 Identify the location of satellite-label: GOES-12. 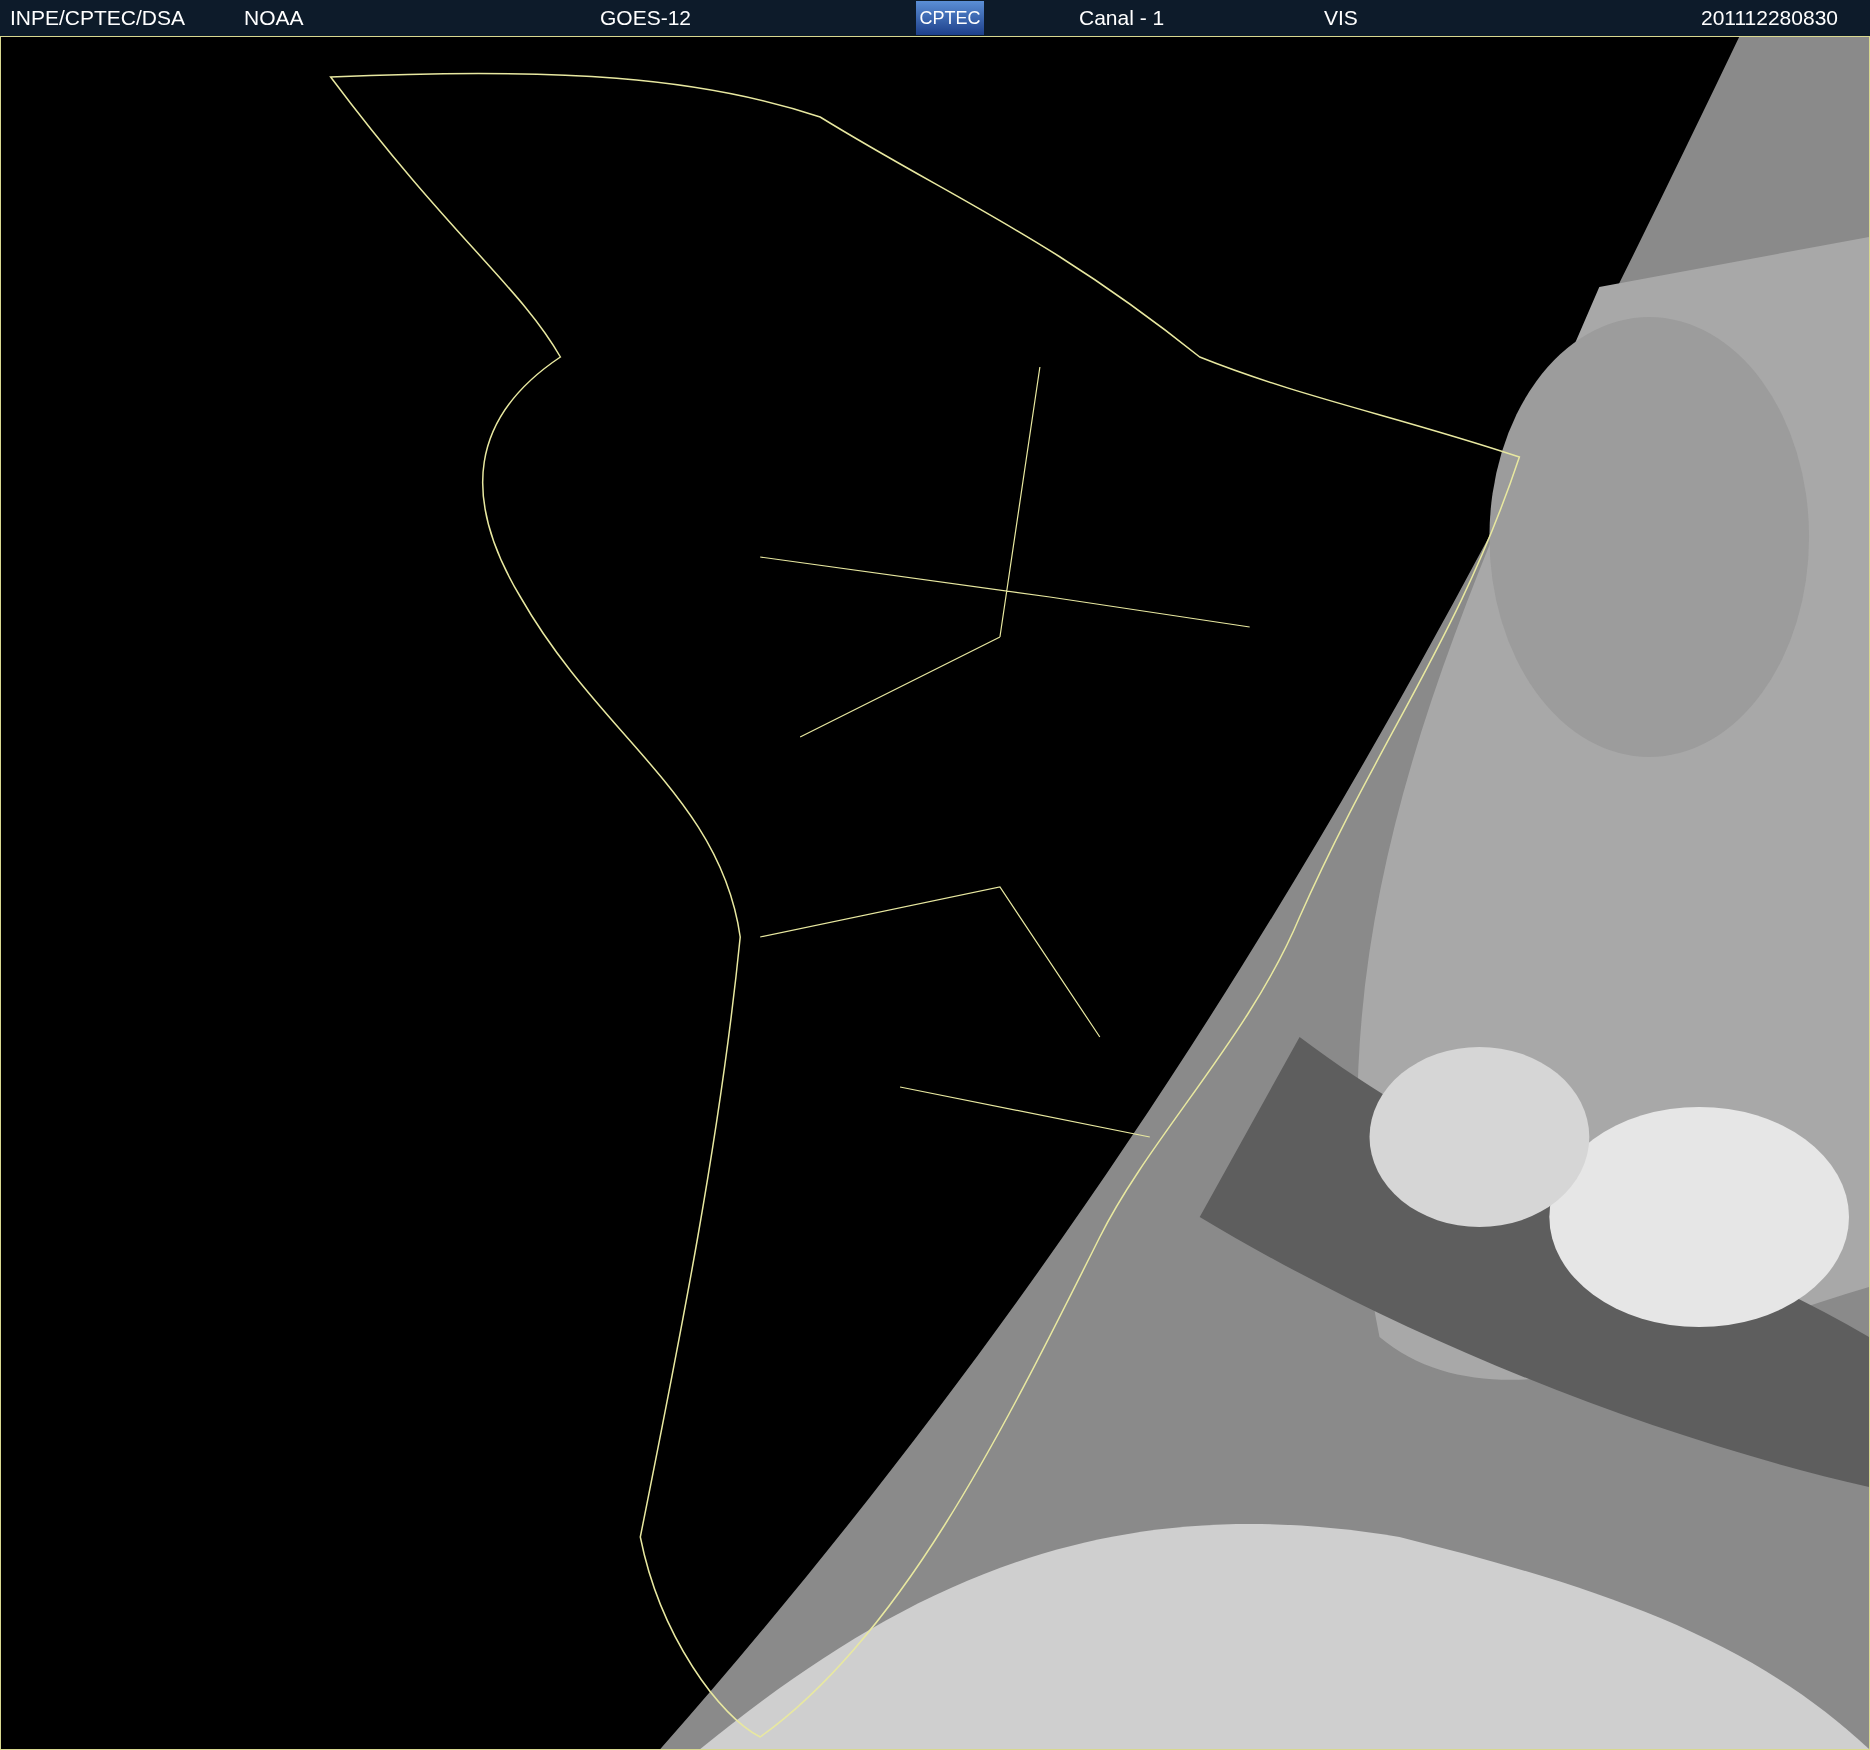
(646, 18).